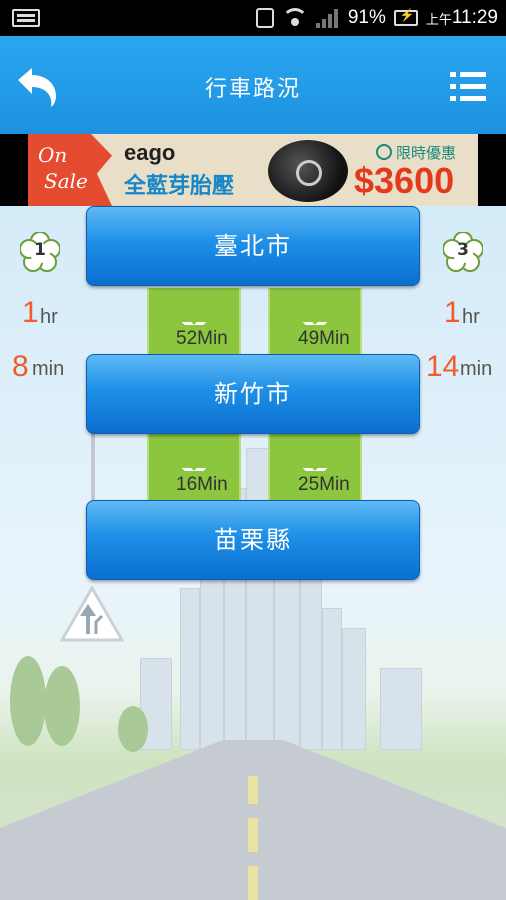 The width and height of the screenshot is (506, 900). Describe the element at coordinates (366, 17) in the screenshot. I see `battery-percent: 91%` at that location.